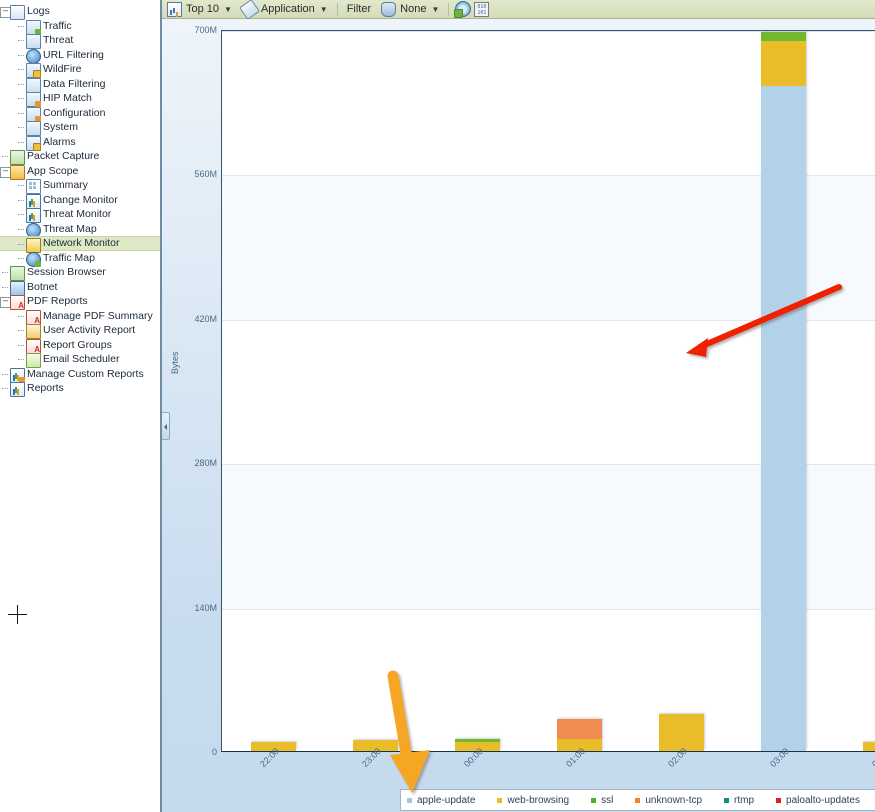  I want to click on sidebar-item-manage-pdf-summary: Manage PDF Summary, so click(80, 317).